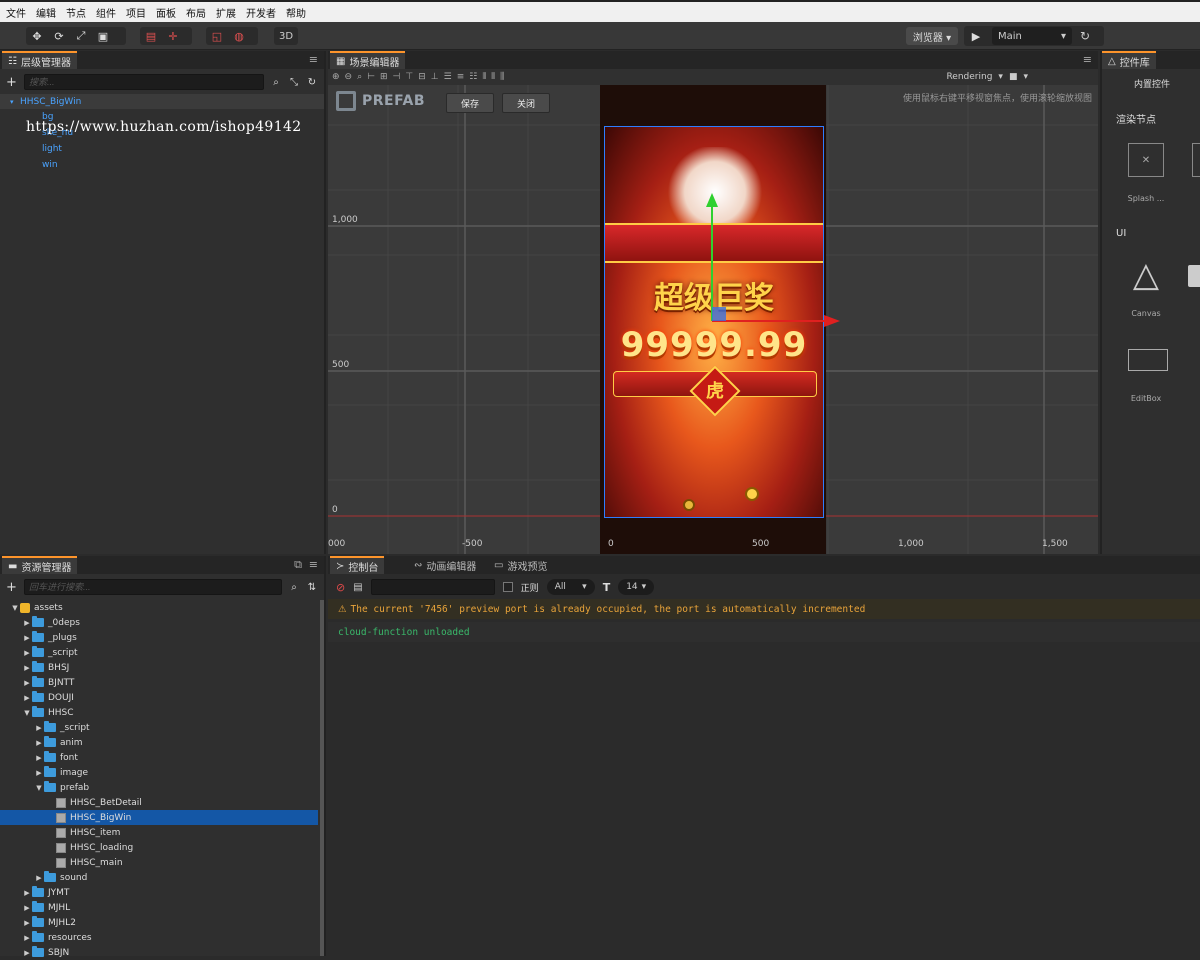 The image size is (1200, 960). I want to click on distribute-bottom-icon: ☷, so click(473, 77).